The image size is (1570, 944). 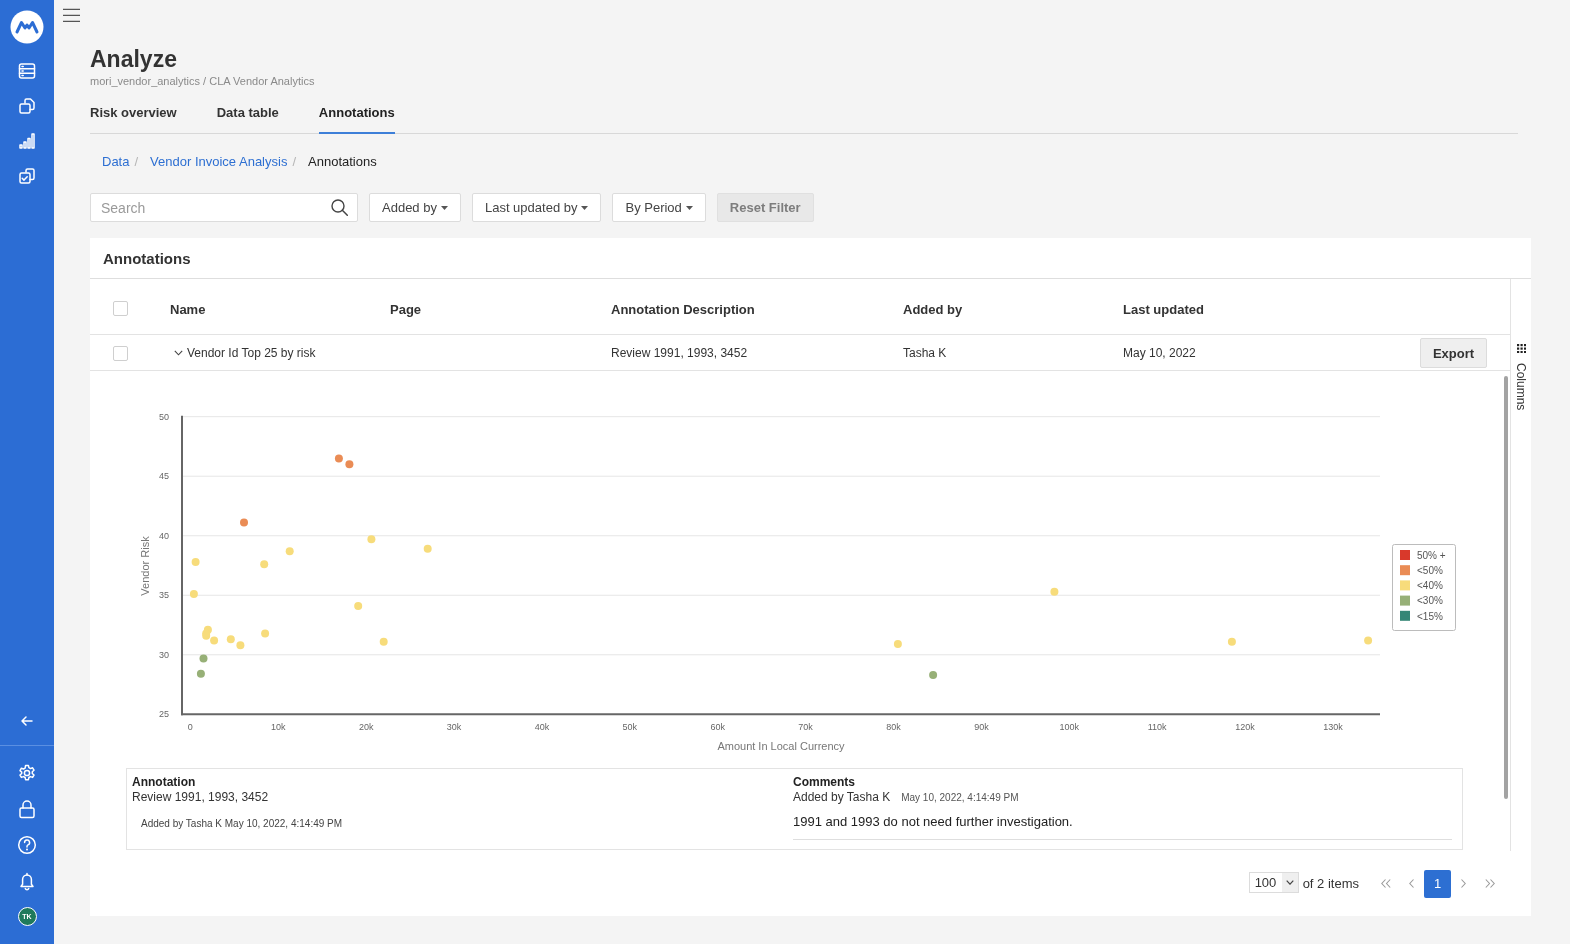 What do you see at coordinates (1521, 387) in the screenshot?
I see `columns-tab: Columns` at bounding box center [1521, 387].